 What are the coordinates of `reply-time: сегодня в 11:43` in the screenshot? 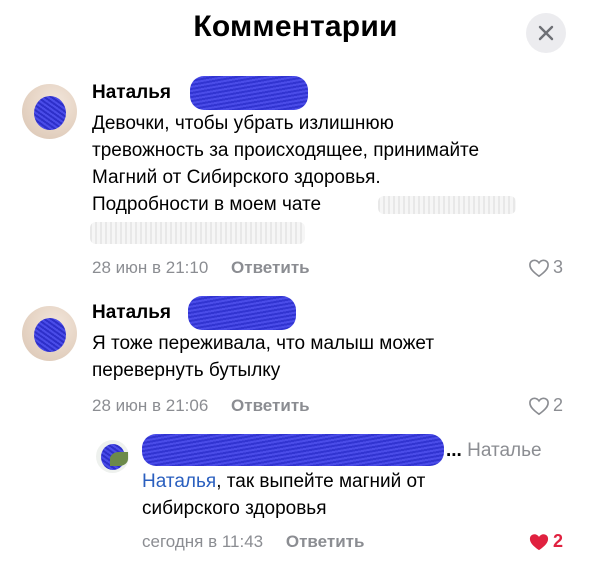 It's located at (203, 541).